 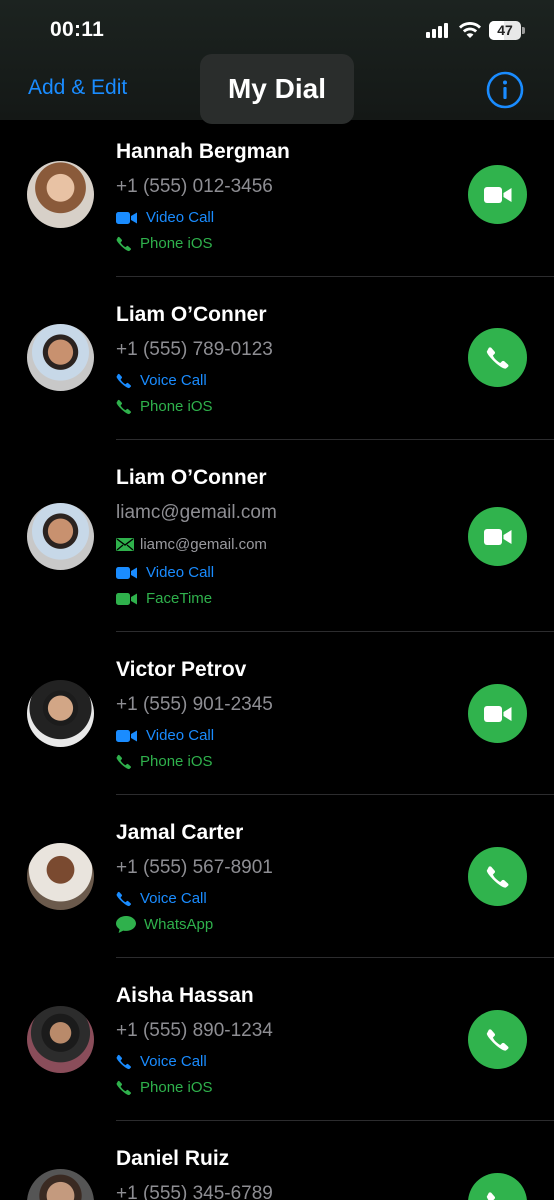 I want to click on call-app-label: WhatsApp, so click(x=179, y=924).